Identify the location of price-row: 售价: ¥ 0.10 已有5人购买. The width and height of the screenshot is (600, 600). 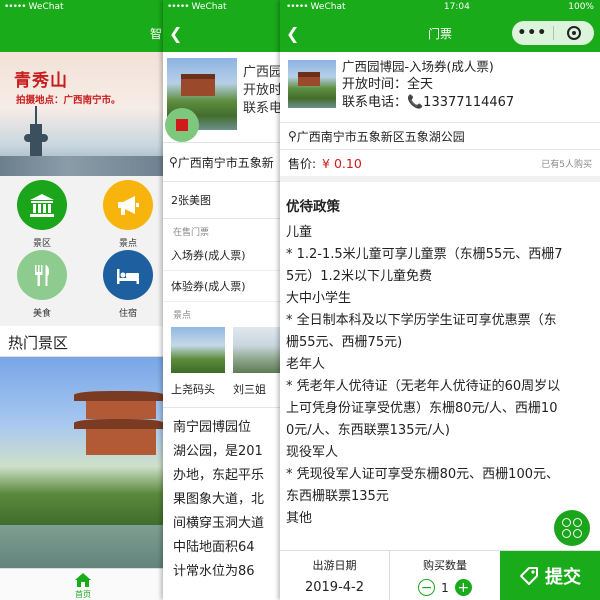
(440, 166).